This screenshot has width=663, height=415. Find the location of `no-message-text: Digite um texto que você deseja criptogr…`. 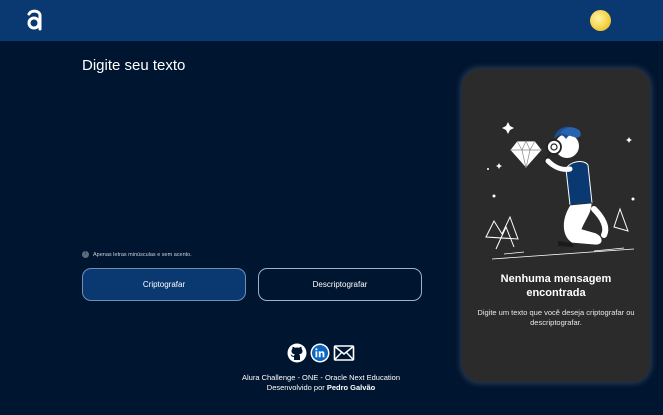

no-message-text: Digite um texto que você deseja criptogr… is located at coordinates (556, 317).